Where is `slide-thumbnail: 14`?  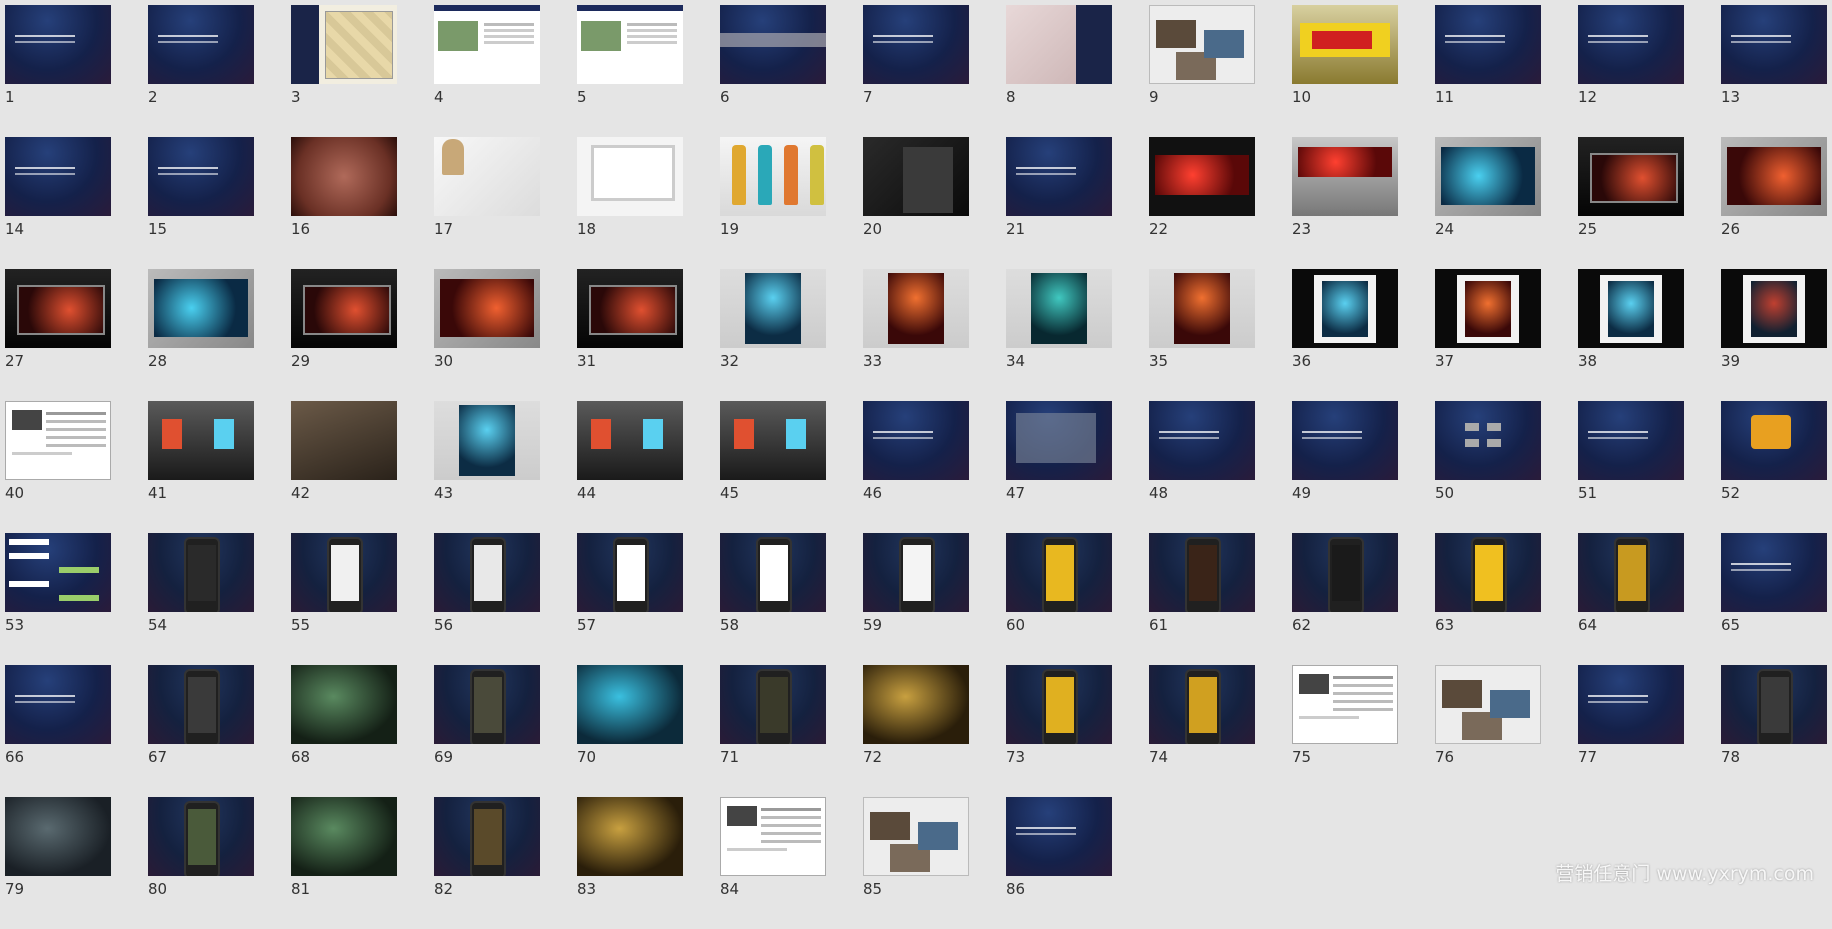 slide-thumbnail: 14 is located at coordinates (58, 203).